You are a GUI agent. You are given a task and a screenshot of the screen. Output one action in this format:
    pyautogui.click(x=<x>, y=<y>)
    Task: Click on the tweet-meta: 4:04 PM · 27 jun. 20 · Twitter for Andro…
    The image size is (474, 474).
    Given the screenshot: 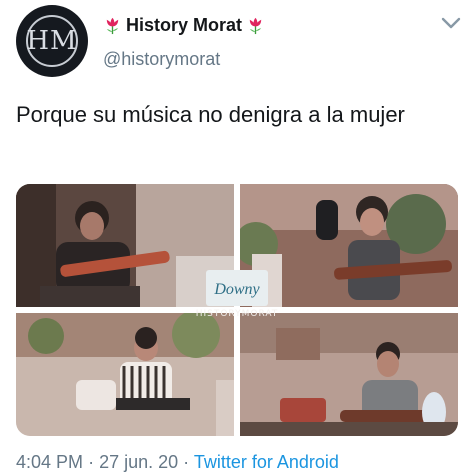 What is the action you would take?
    pyautogui.click(x=177, y=462)
    